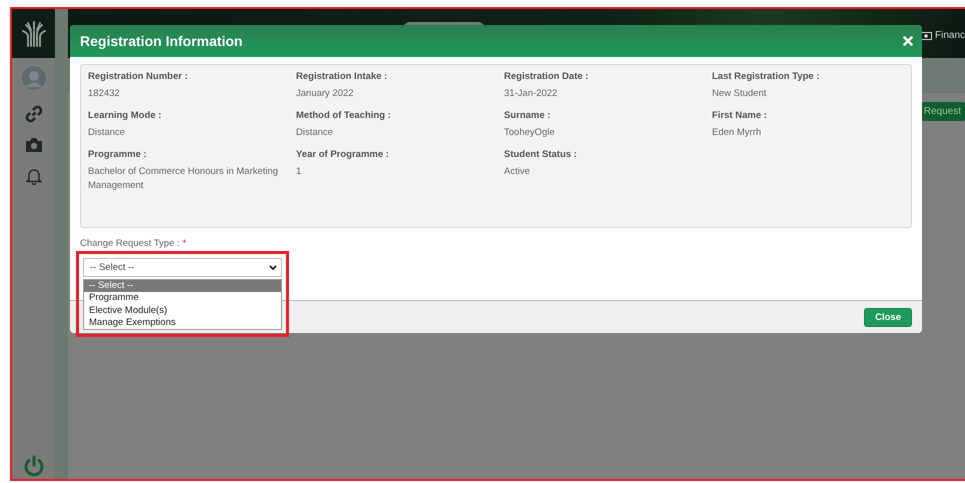 The width and height of the screenshot is (965, 483). Describe the element at coordinates (908, 41) in the screenshot. I see `close-icon` at that location.